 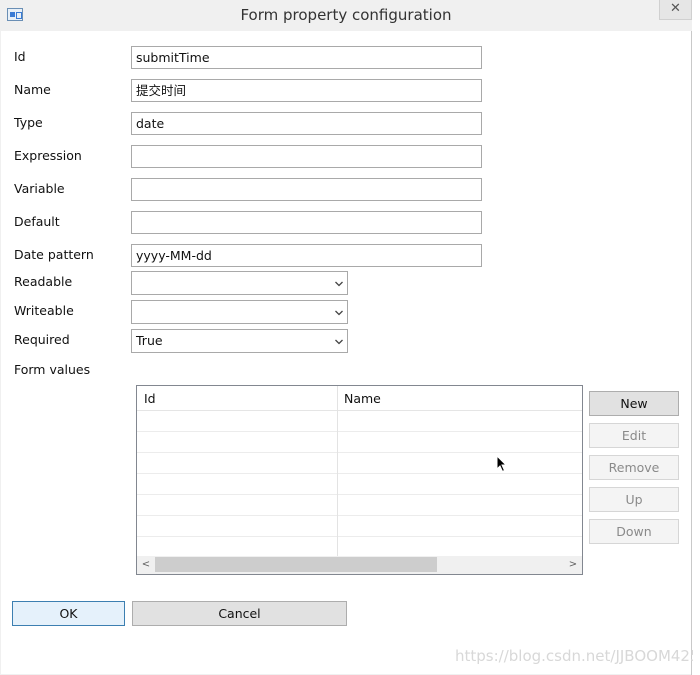 What do you see at coordinates (43, 281) in the screenshot?
I see `readable-label: Readable` at bounding box center [43, 281].